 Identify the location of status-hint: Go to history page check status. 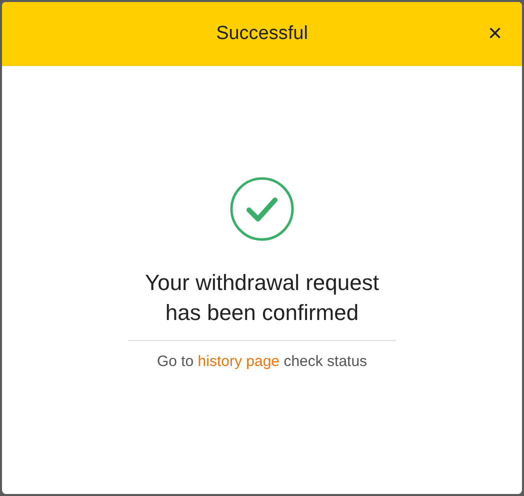
(262, 362).